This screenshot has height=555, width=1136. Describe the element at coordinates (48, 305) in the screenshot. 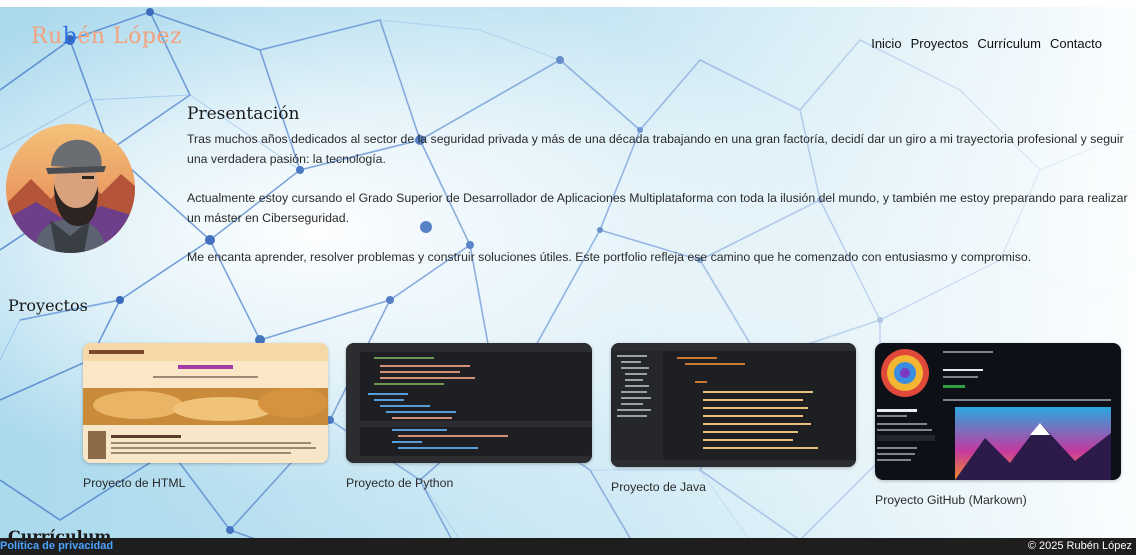

I see `projects-section-title: Proyectos` at that location.